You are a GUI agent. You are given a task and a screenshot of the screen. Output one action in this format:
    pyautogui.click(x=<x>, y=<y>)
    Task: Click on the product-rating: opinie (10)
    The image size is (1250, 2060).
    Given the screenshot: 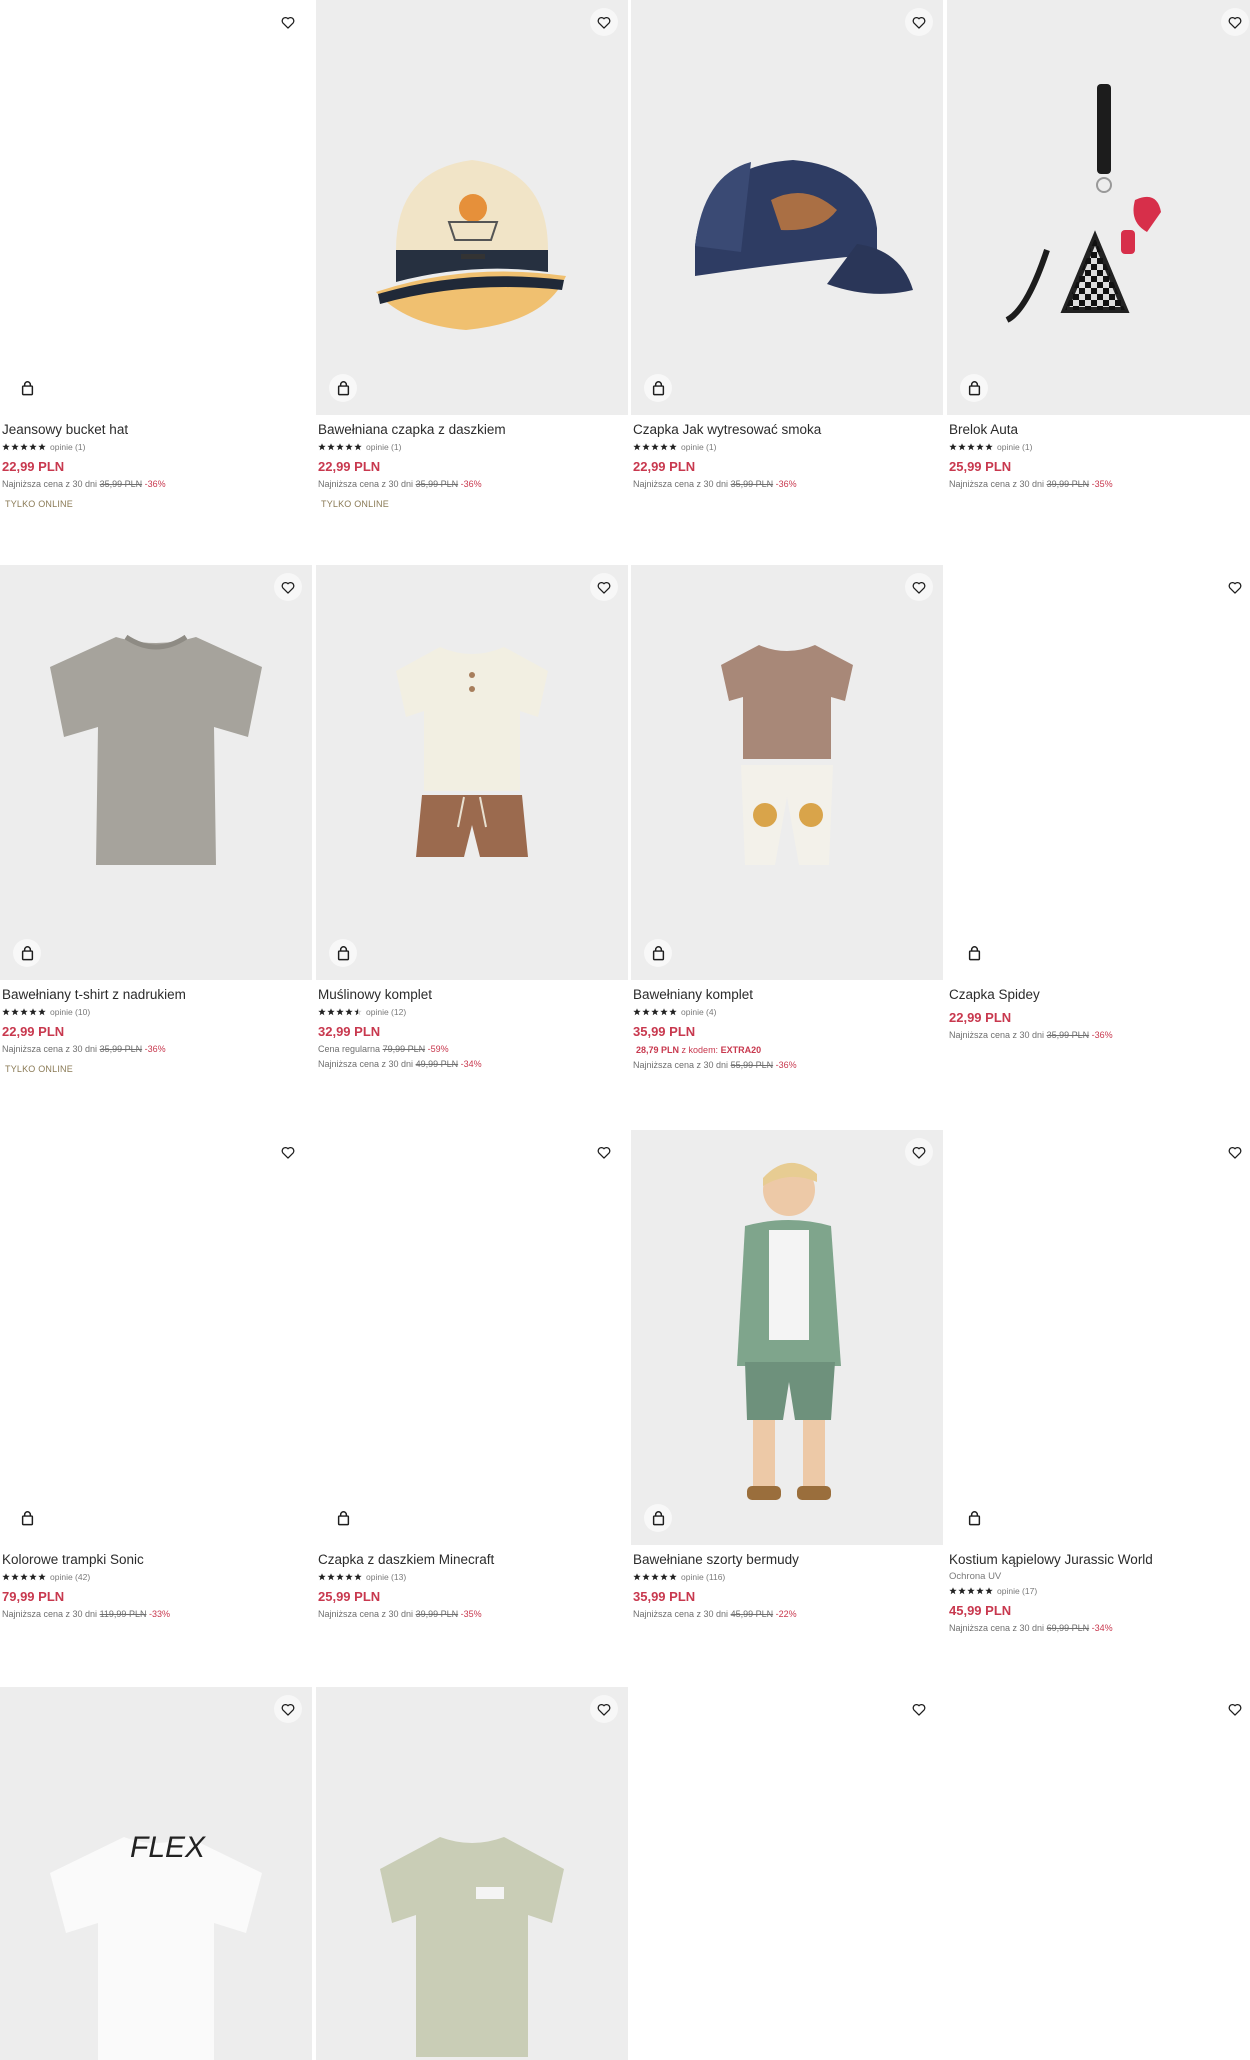 What is the action you would take?
    pyautogui.click(x=156, y=1012)
    